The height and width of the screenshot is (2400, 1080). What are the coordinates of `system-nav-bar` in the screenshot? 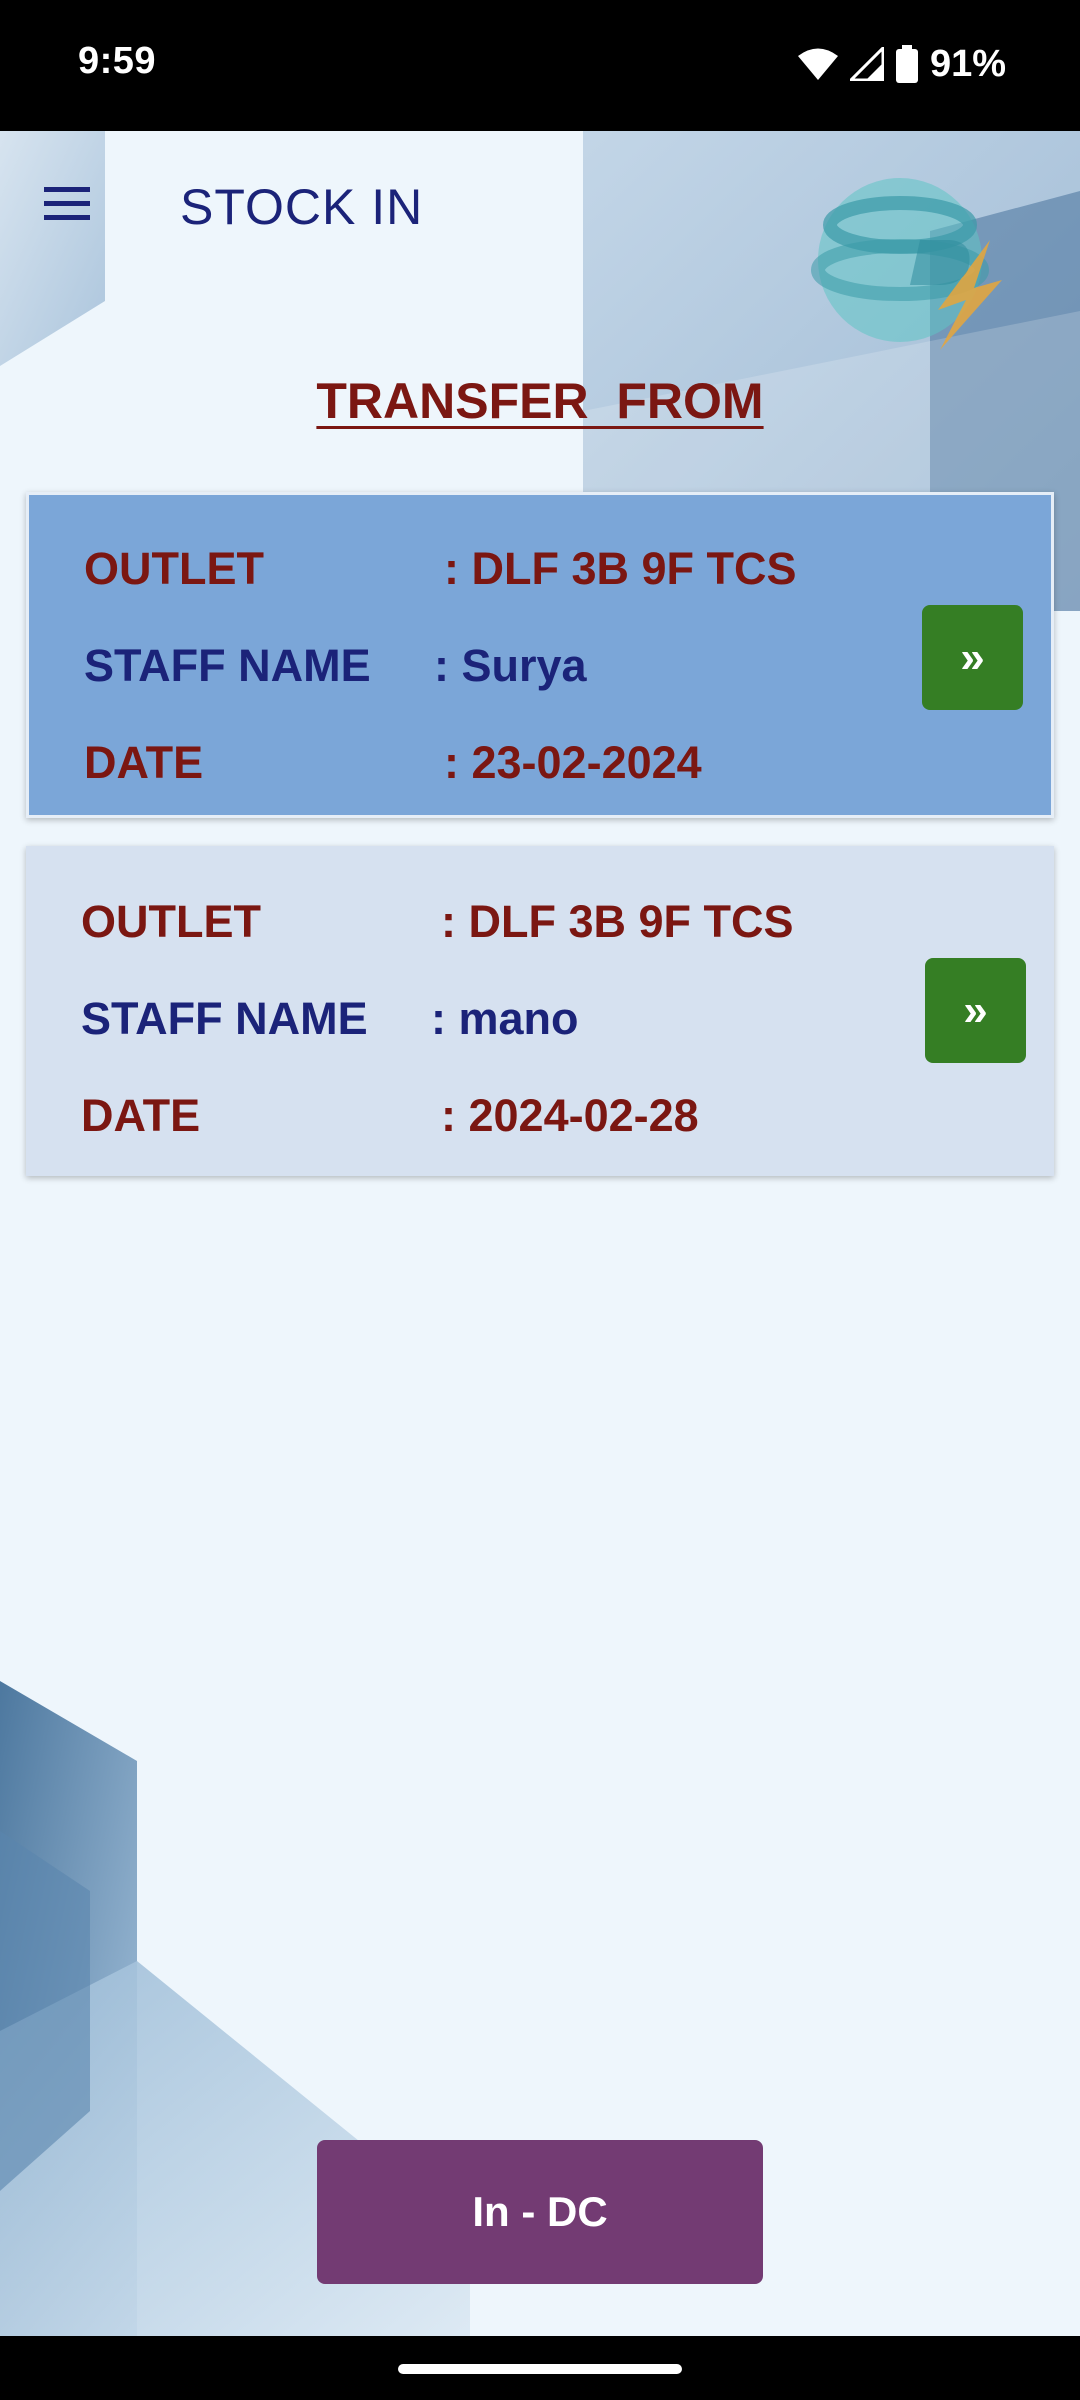 It's located at (540, 2368).